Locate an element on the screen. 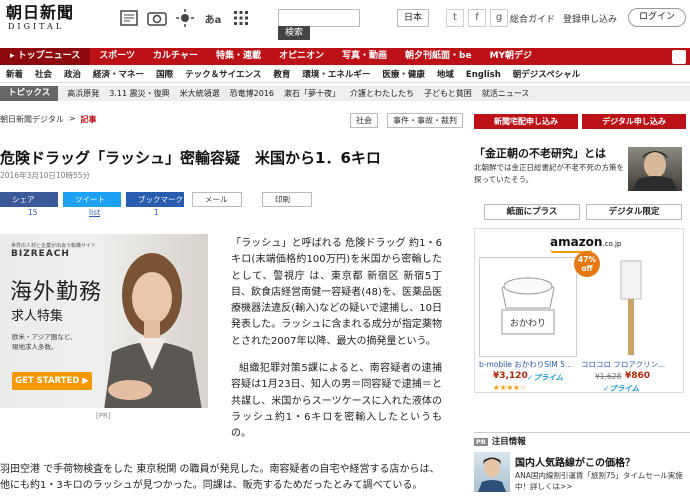  search-input is located at coordinates (319, 18).